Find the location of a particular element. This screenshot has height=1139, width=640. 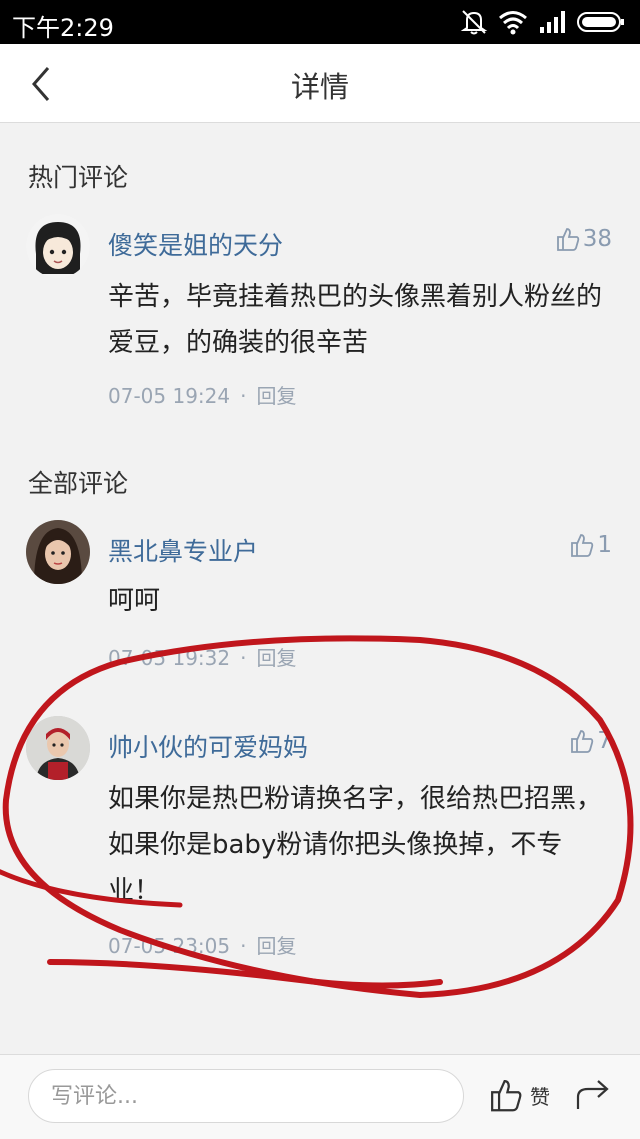

comment-username: 傻笑是姐的天分 is located at coordinates (195, 244).